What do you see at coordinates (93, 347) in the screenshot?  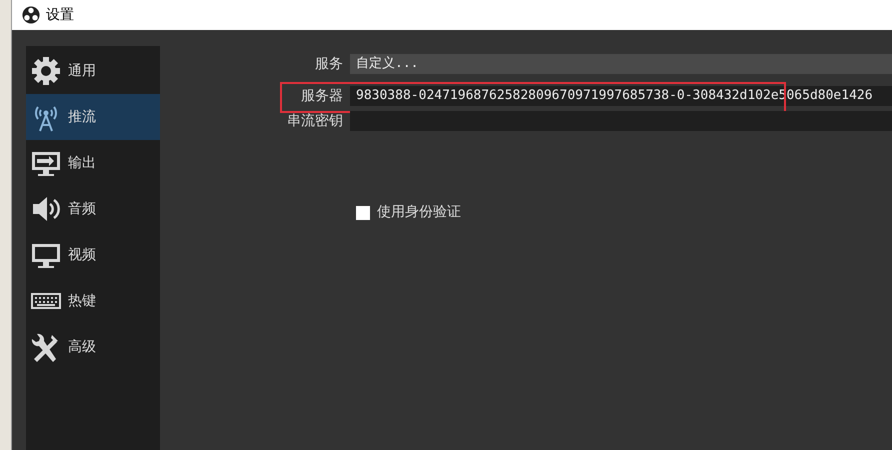 I see `sidebar-item: 高级` at bounding box center [93, 347].